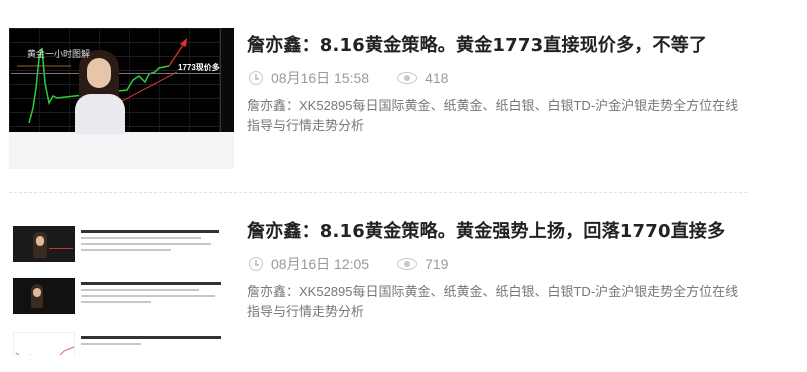 The height and width of the screenshot is (372, 807). I want to click on article-thumbnail, so click(121, 284).